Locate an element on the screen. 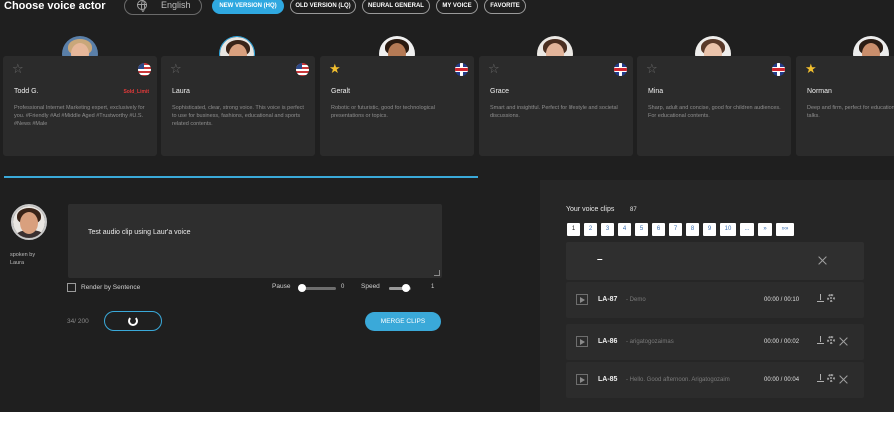 This screenshot has width=894, height=422. merge-clips-button: MERGE CLIPS is located at coordinates (403, 321).